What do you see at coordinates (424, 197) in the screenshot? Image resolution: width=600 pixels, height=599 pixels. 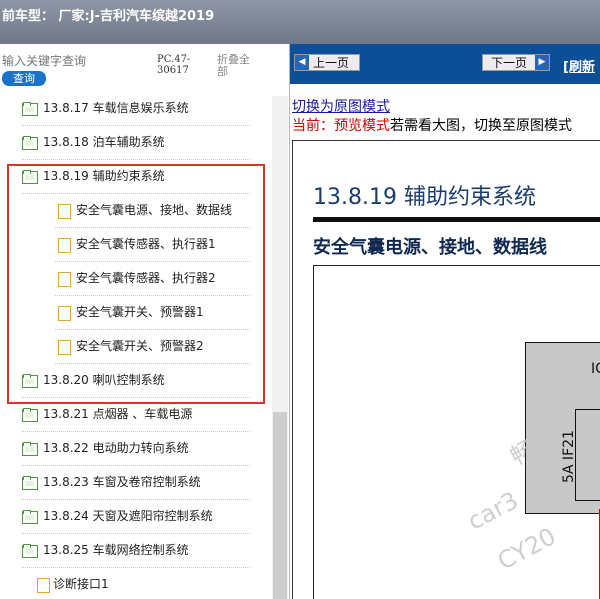 I see `document-title: 13.8.19 辅助约束系统` at bounding box center [424, 197].